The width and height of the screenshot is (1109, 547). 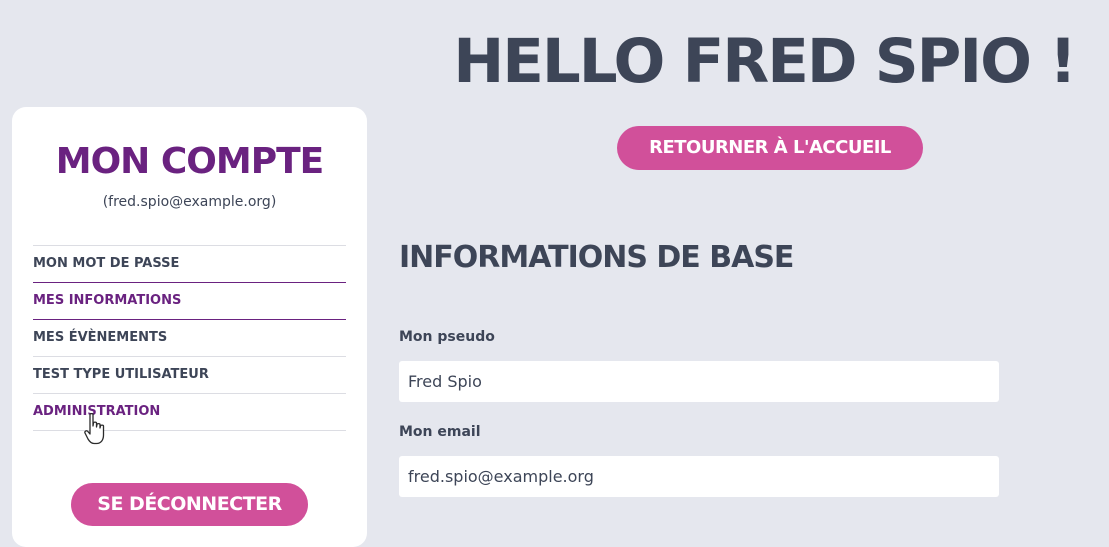 What do you see at coordinates (765, 61) in the screenshot?
I see `page-title: HELLO FRED SPIO !` at bounding box center [765, 61].